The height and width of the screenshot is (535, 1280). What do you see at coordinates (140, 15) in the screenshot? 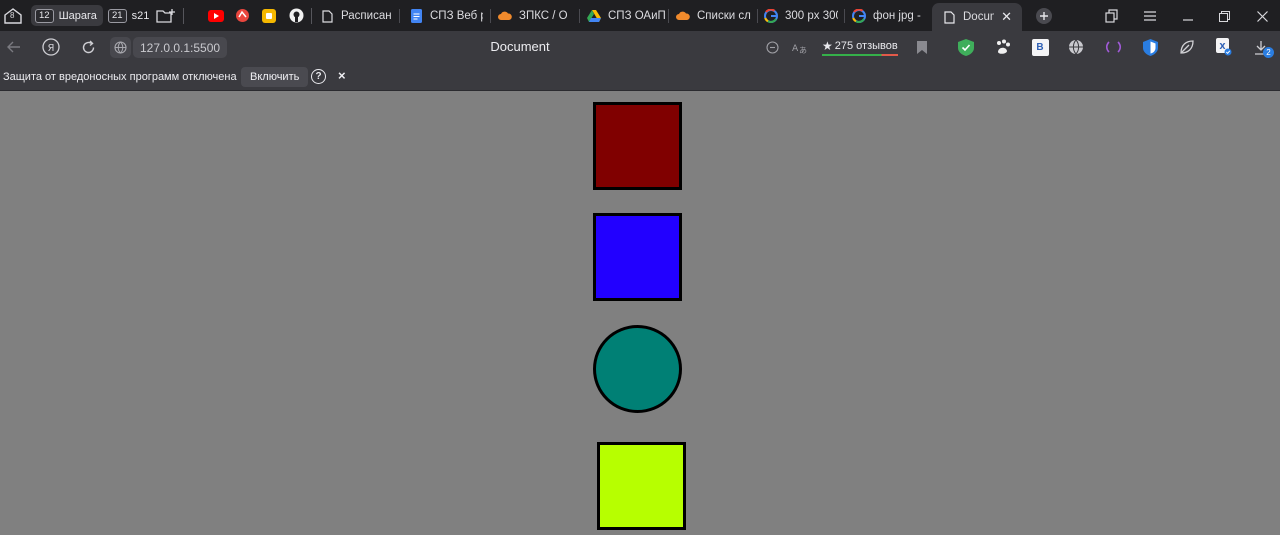
I see `tab-group-label: s21` at bounding box center [140, 15].